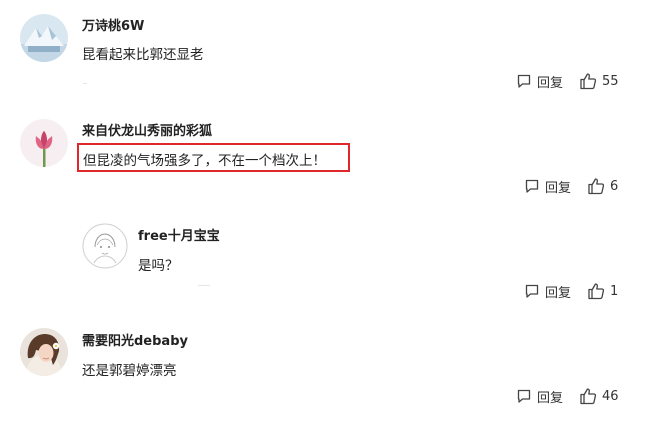 This screenshot has width=663, height=429. I want to click on pink-tulip-icon, so click(44, 143).